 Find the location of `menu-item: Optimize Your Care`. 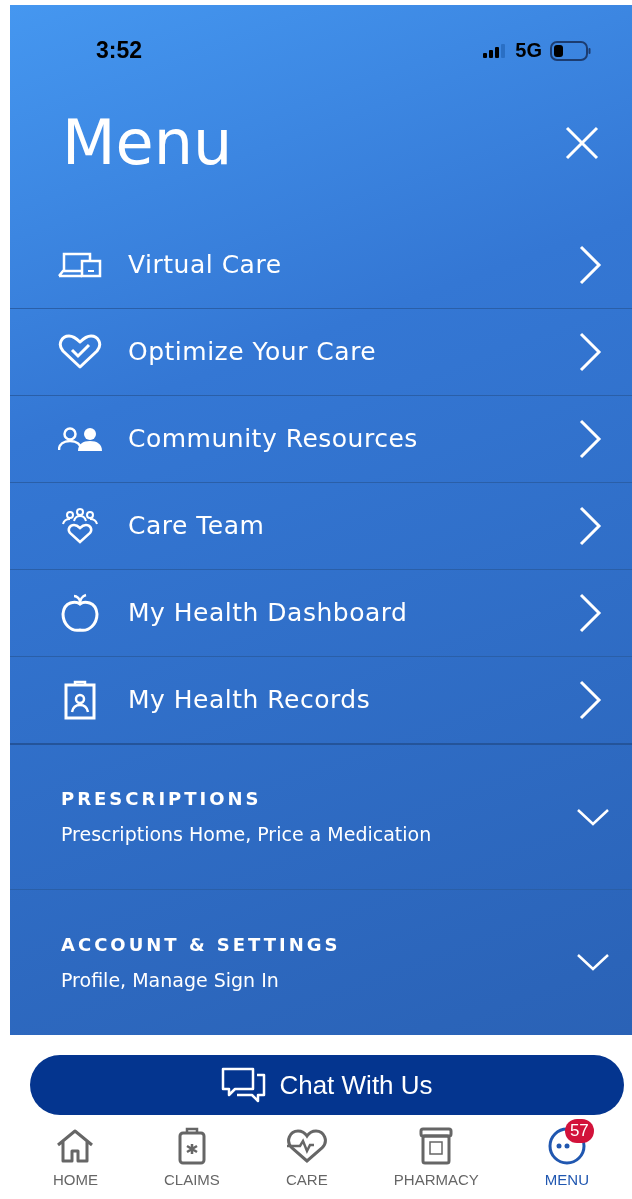

menu-item: Optimize Your Care is located at coordinates (321, 352).